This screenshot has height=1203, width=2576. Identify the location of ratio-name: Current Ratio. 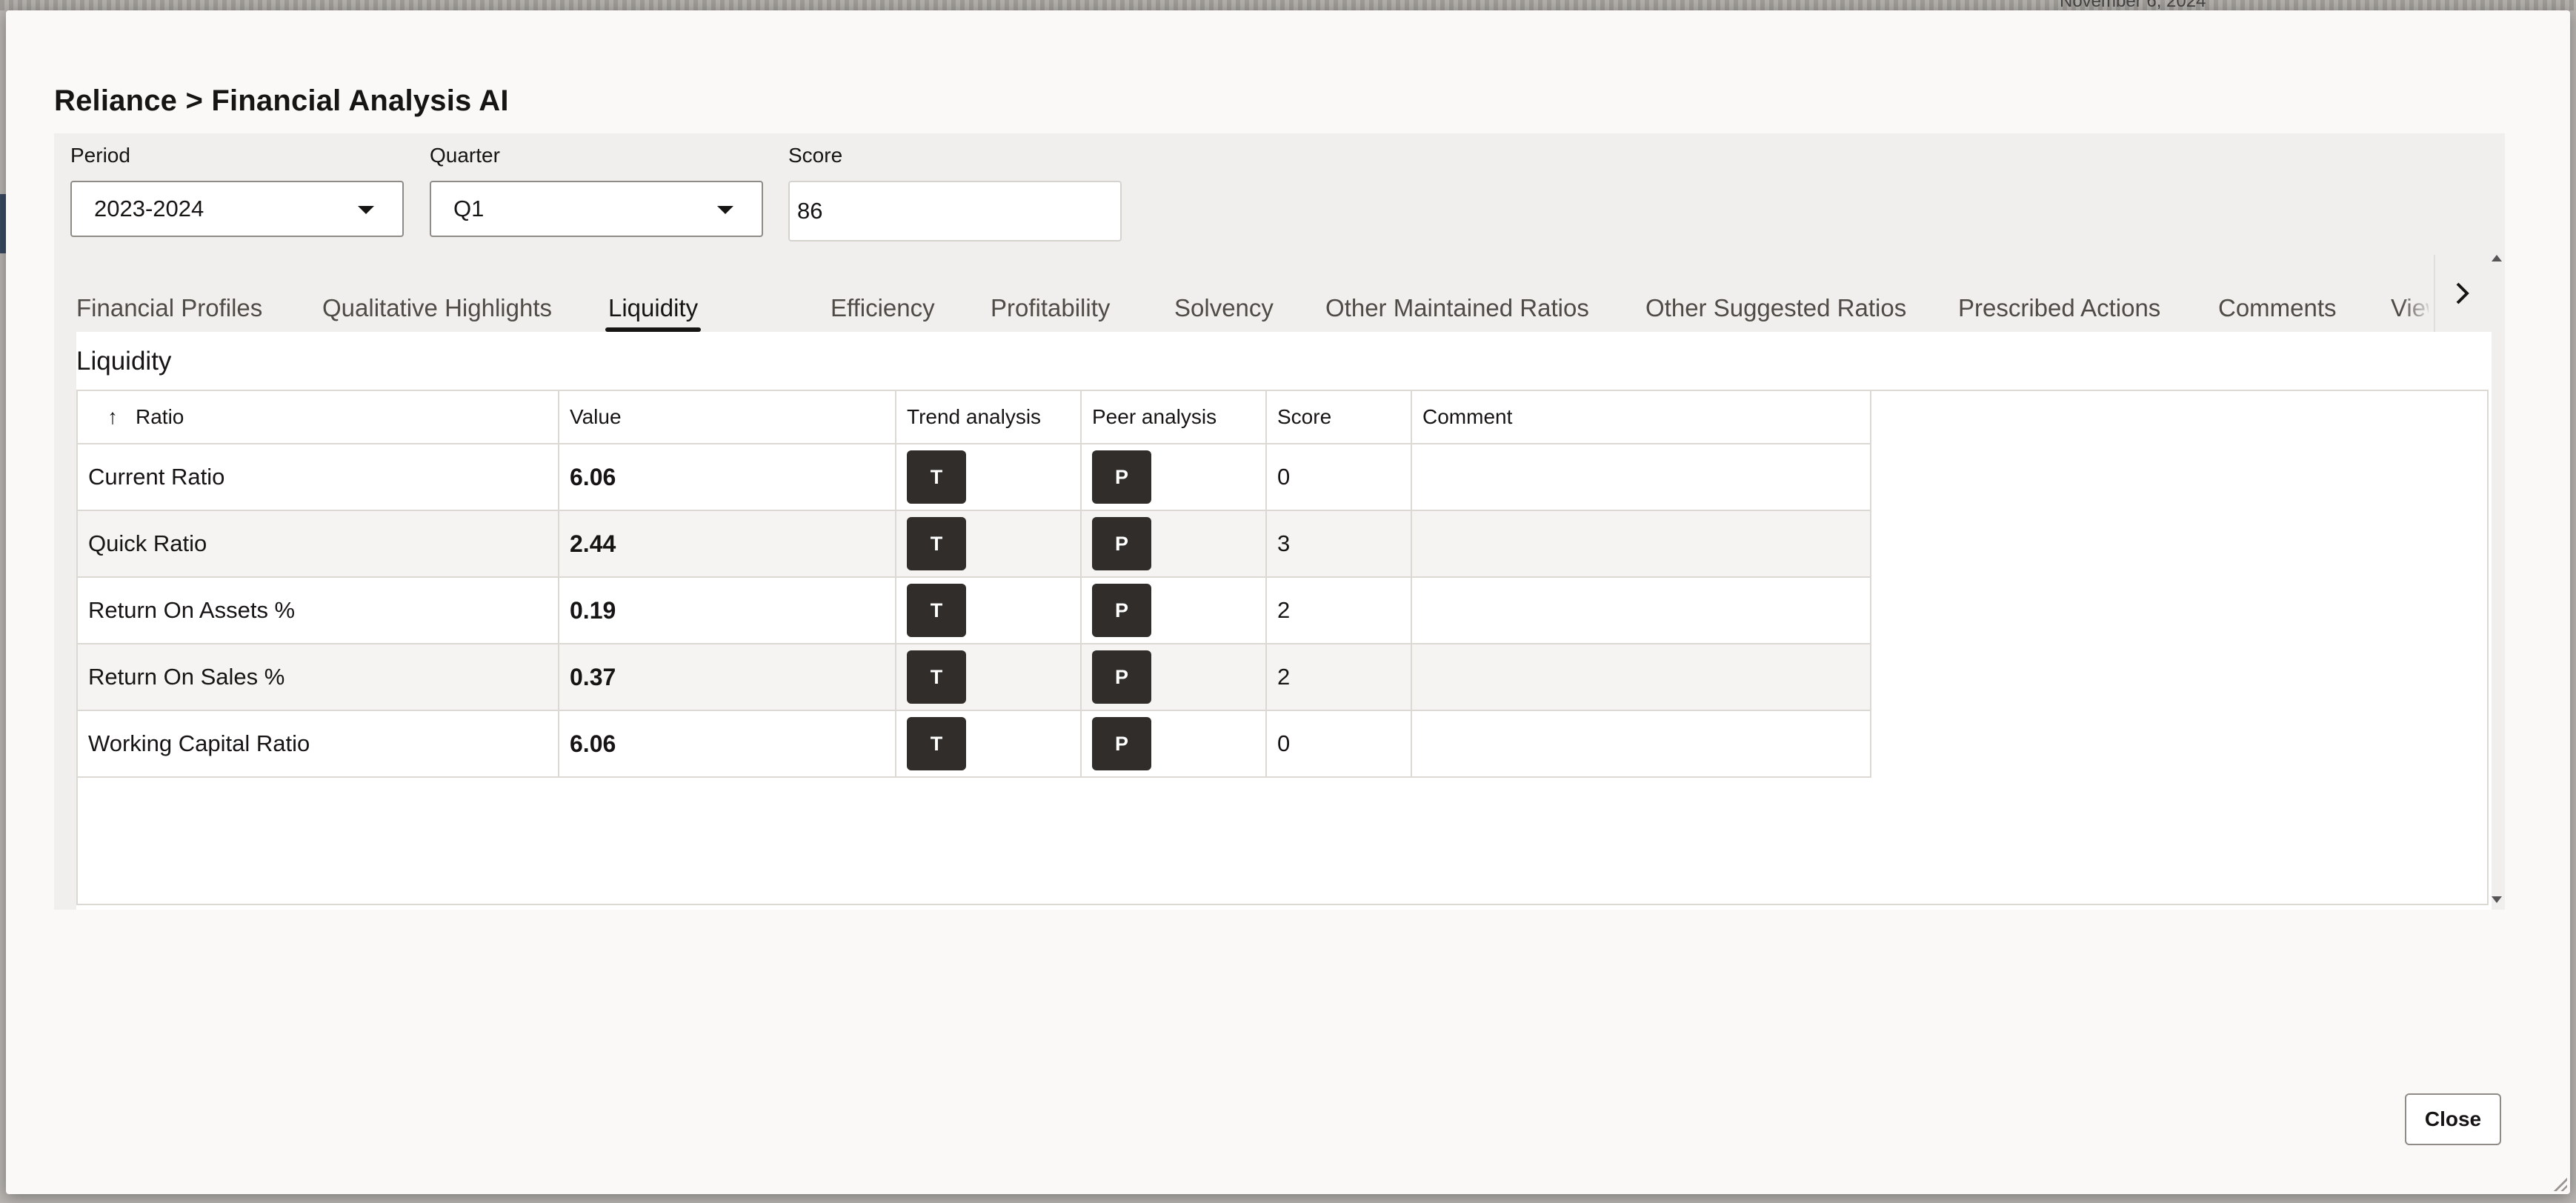
(317, 477).